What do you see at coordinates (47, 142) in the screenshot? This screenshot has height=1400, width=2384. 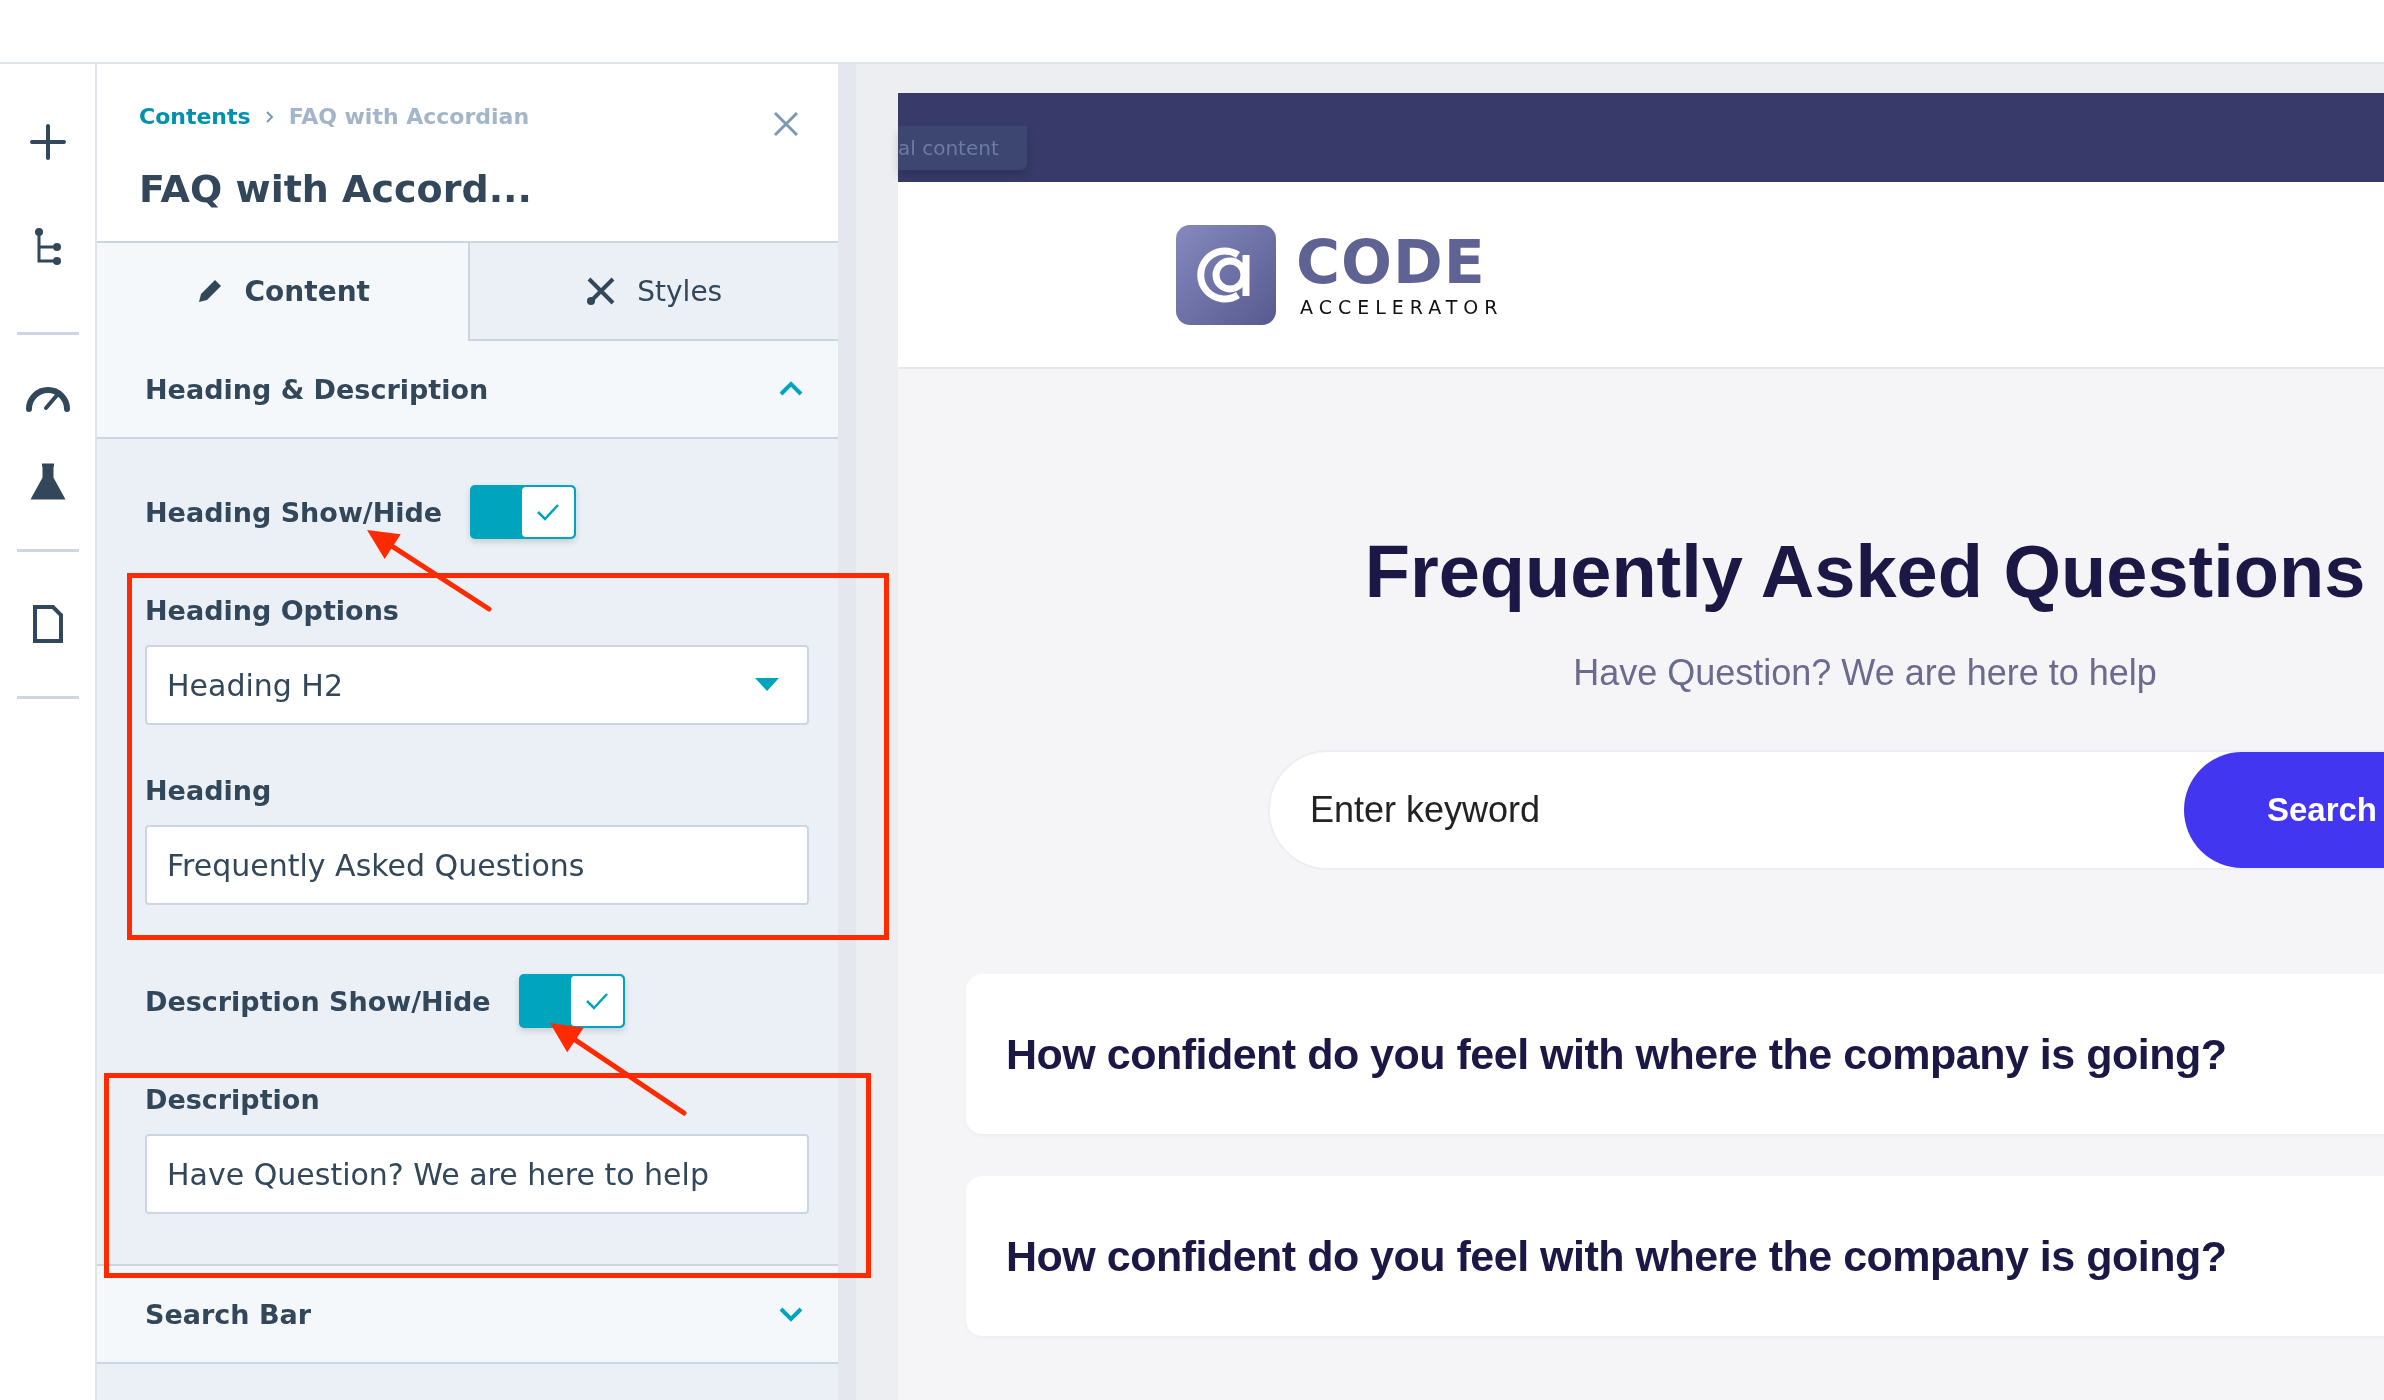 I see `add-icon` at bounding box center [47, 142].